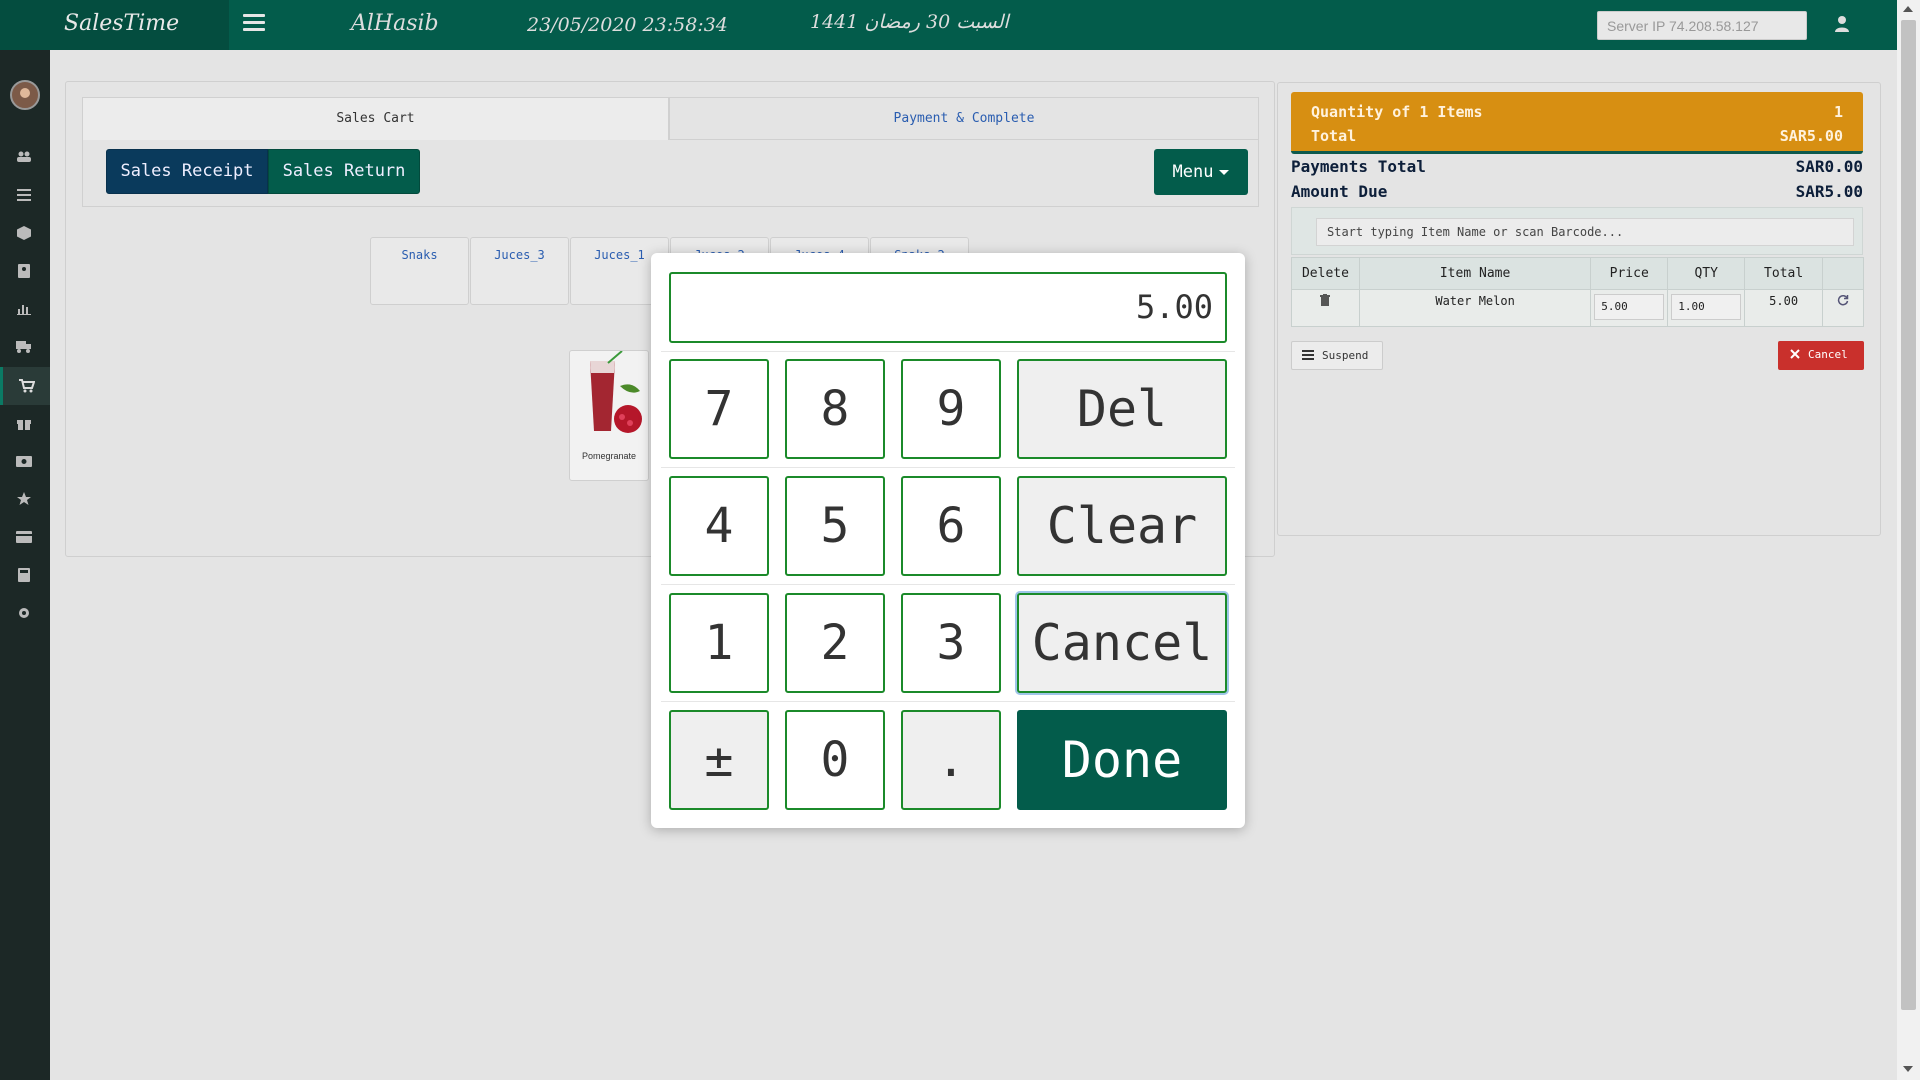  I want to click on page-scrollbar, so click(1908, 540).